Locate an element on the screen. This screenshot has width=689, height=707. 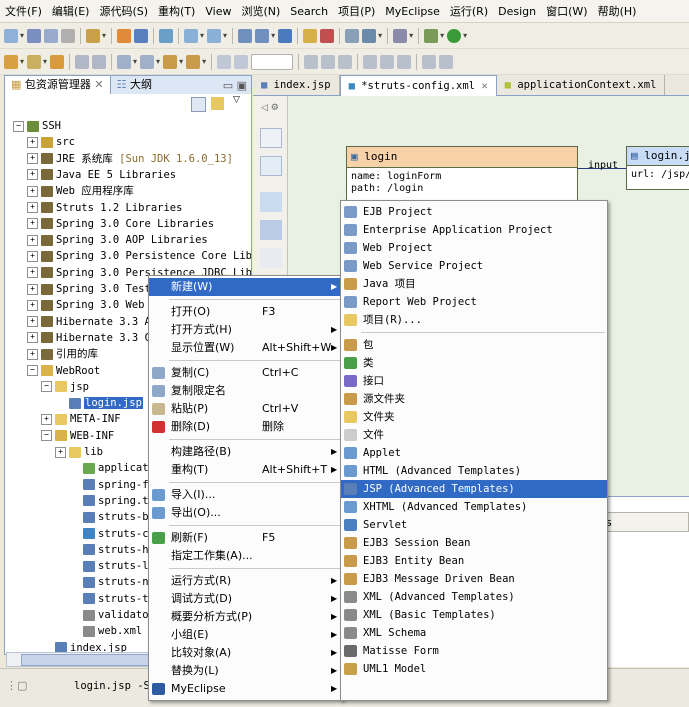
align-center-icon is located at coordinates (328, 61).